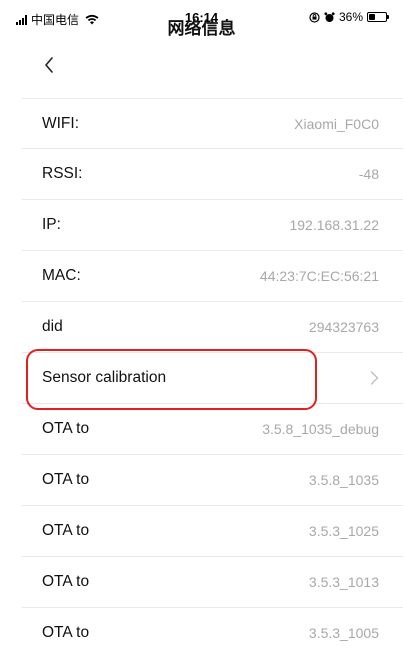 The height and width of the screenshot is (659, 403). Describe the element at coordinates (343, 327) in the screenshot. I see `row-value: 294323763` at that location.